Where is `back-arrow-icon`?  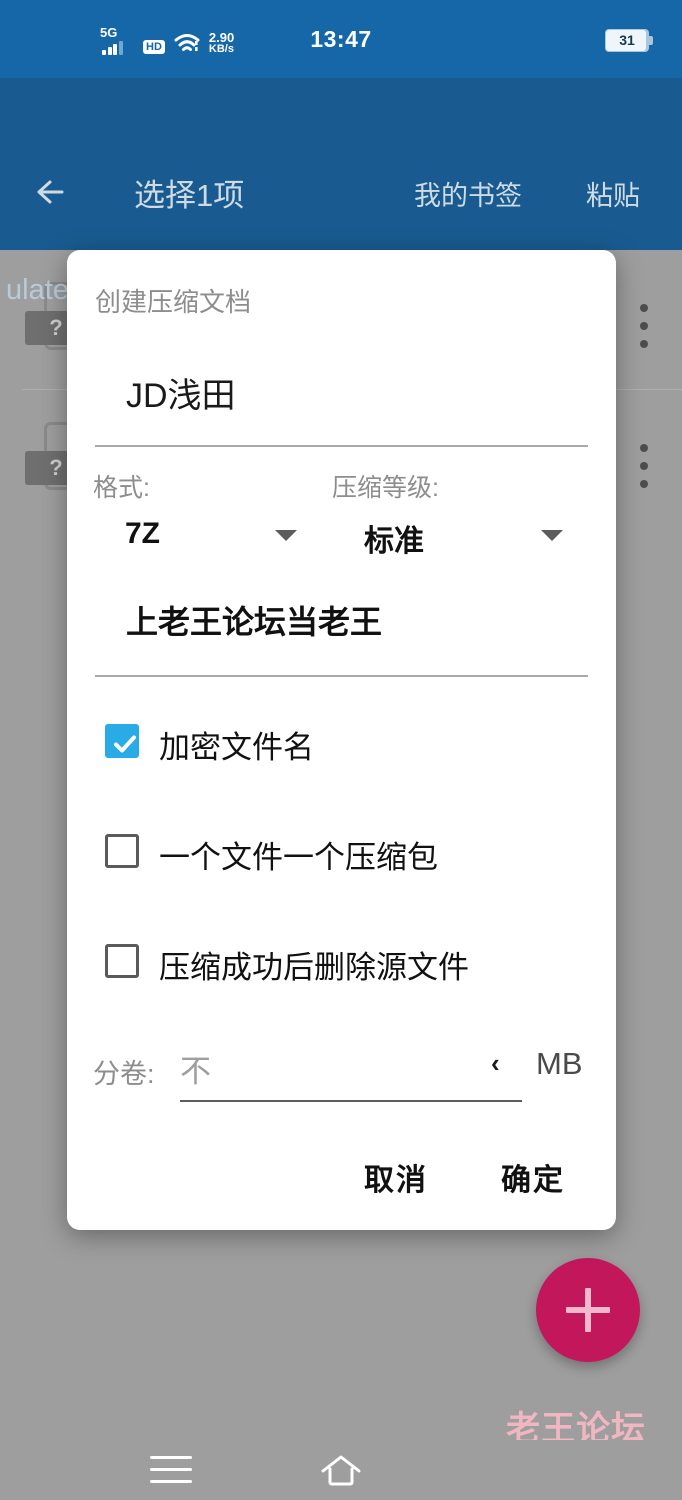 back-arrow-icon is located at coordinates (54, 192).